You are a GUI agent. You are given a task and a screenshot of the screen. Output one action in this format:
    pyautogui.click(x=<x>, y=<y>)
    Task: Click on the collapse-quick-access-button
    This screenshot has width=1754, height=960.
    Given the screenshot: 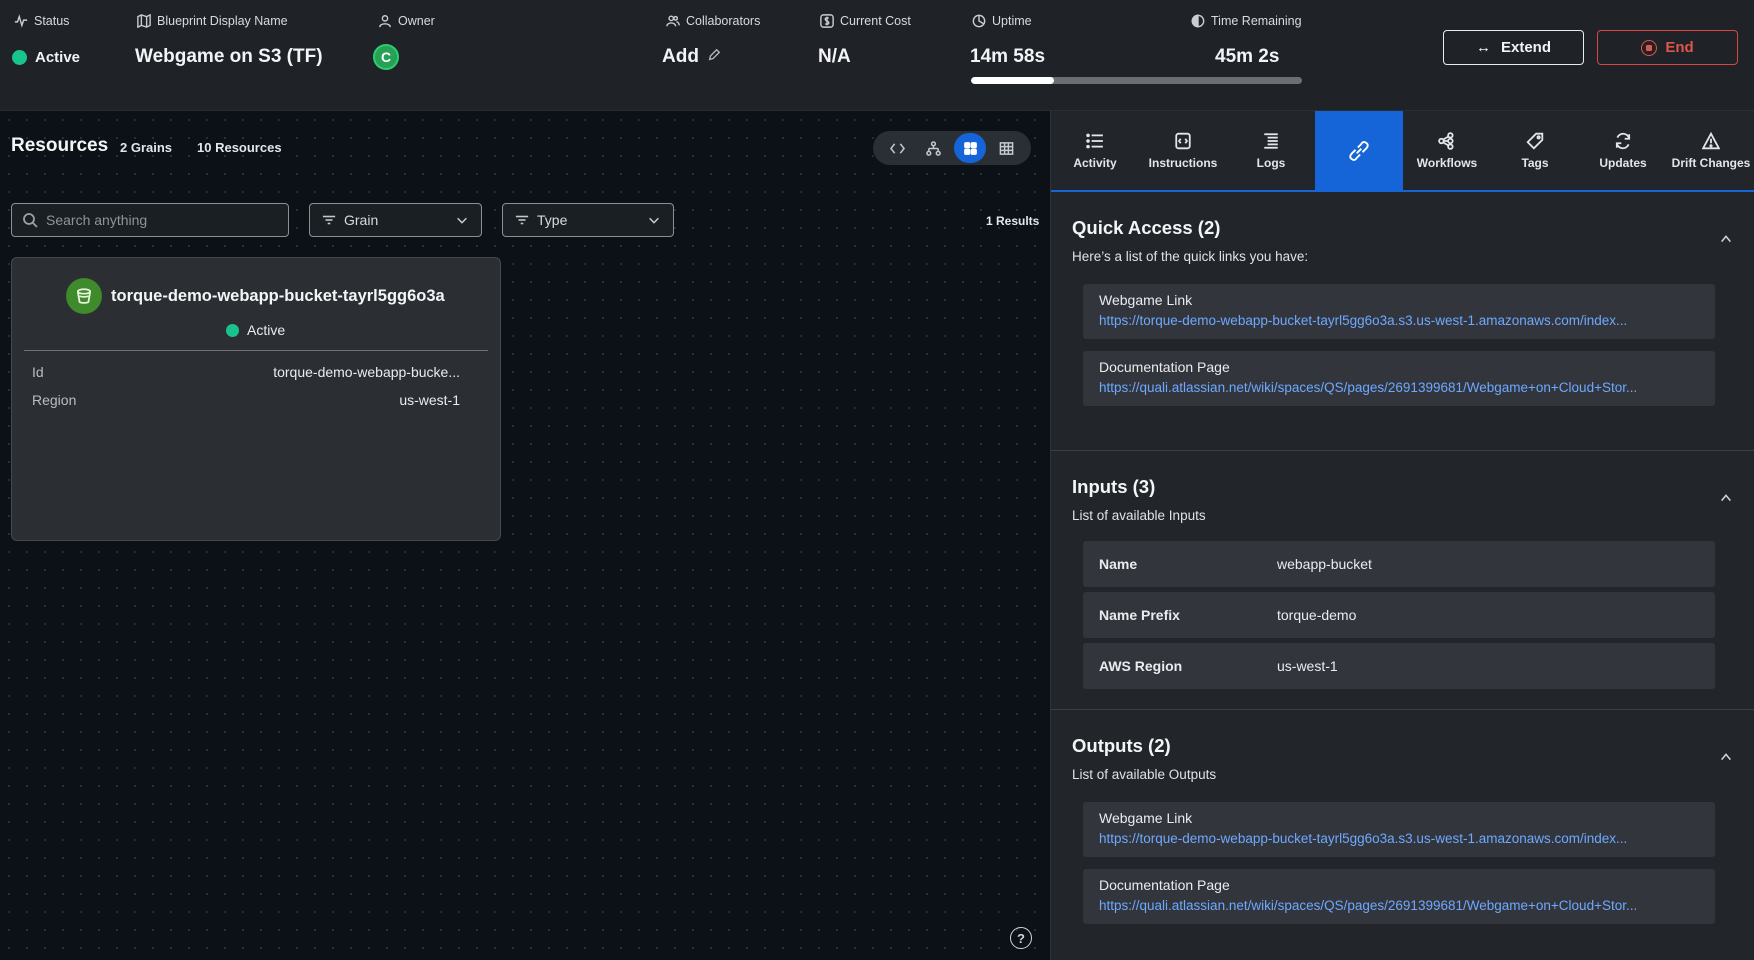 What is the action you would take?
    pyautogui.click(x=1726, y=239)
    